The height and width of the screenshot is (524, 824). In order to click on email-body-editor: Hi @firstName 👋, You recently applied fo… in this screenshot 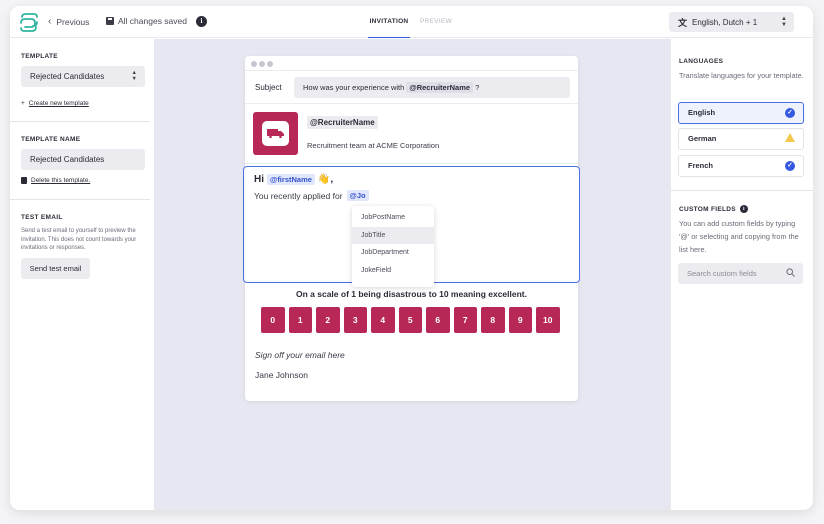, I will do `click(411, 226)`.